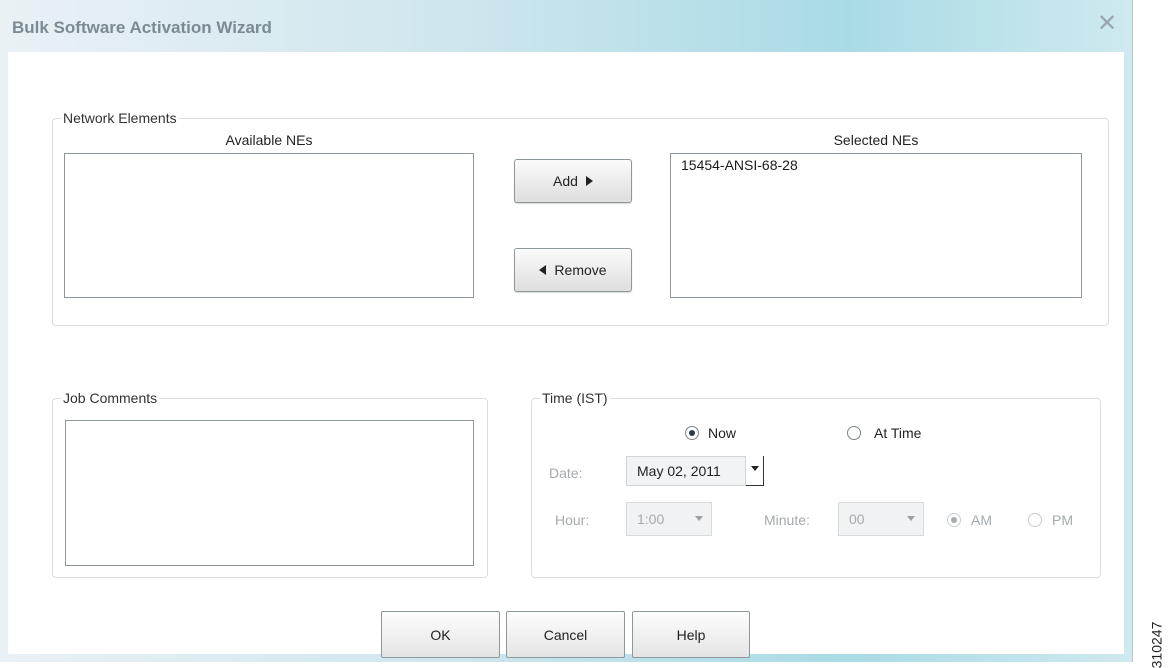 The height and width of the screenshot is (668, 1173). I want to click on now-radio, so click(692, 433).